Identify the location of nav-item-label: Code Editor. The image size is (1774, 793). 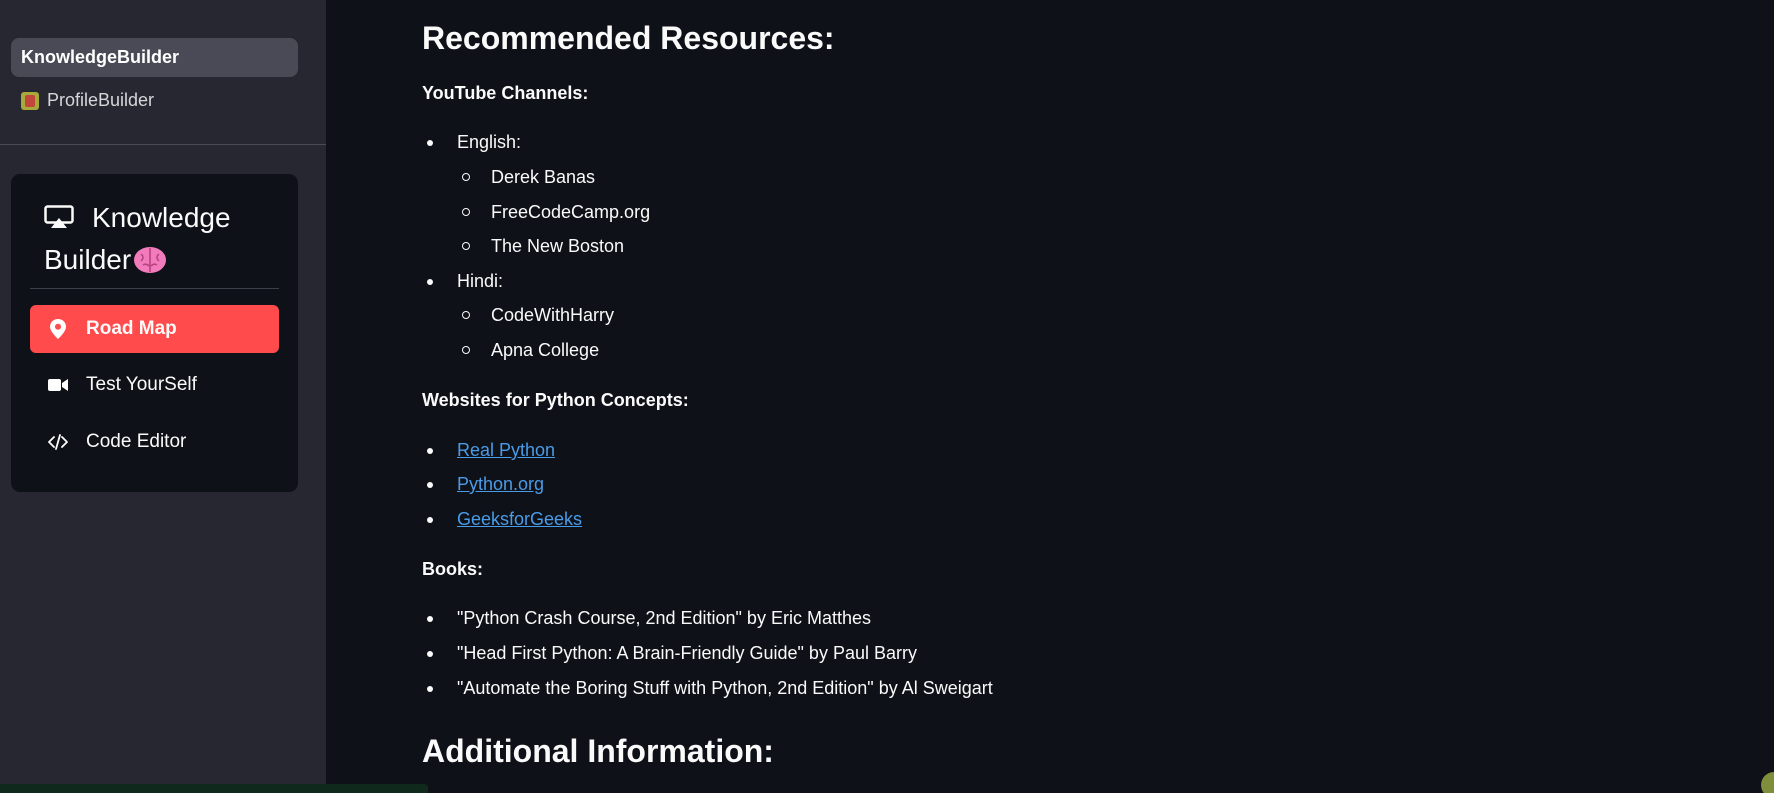
(136, 441).